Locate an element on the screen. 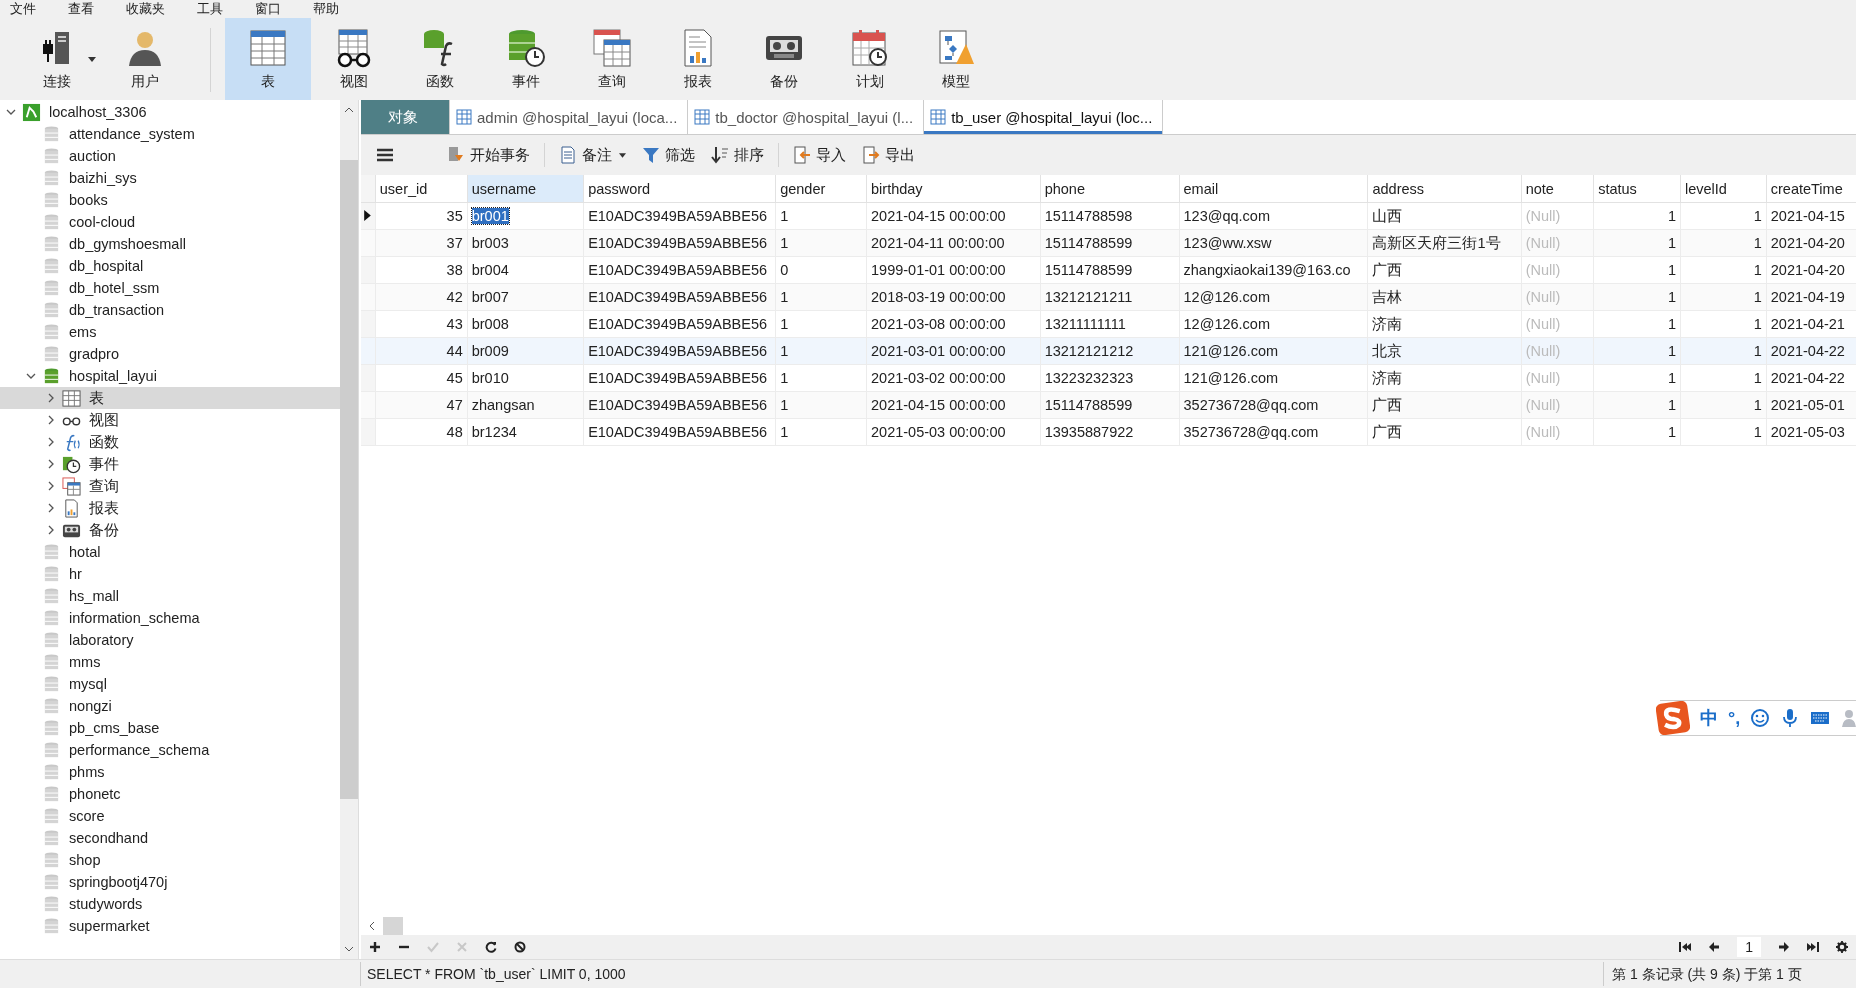  scroll-down-icon is located at coordinates (349, 949).